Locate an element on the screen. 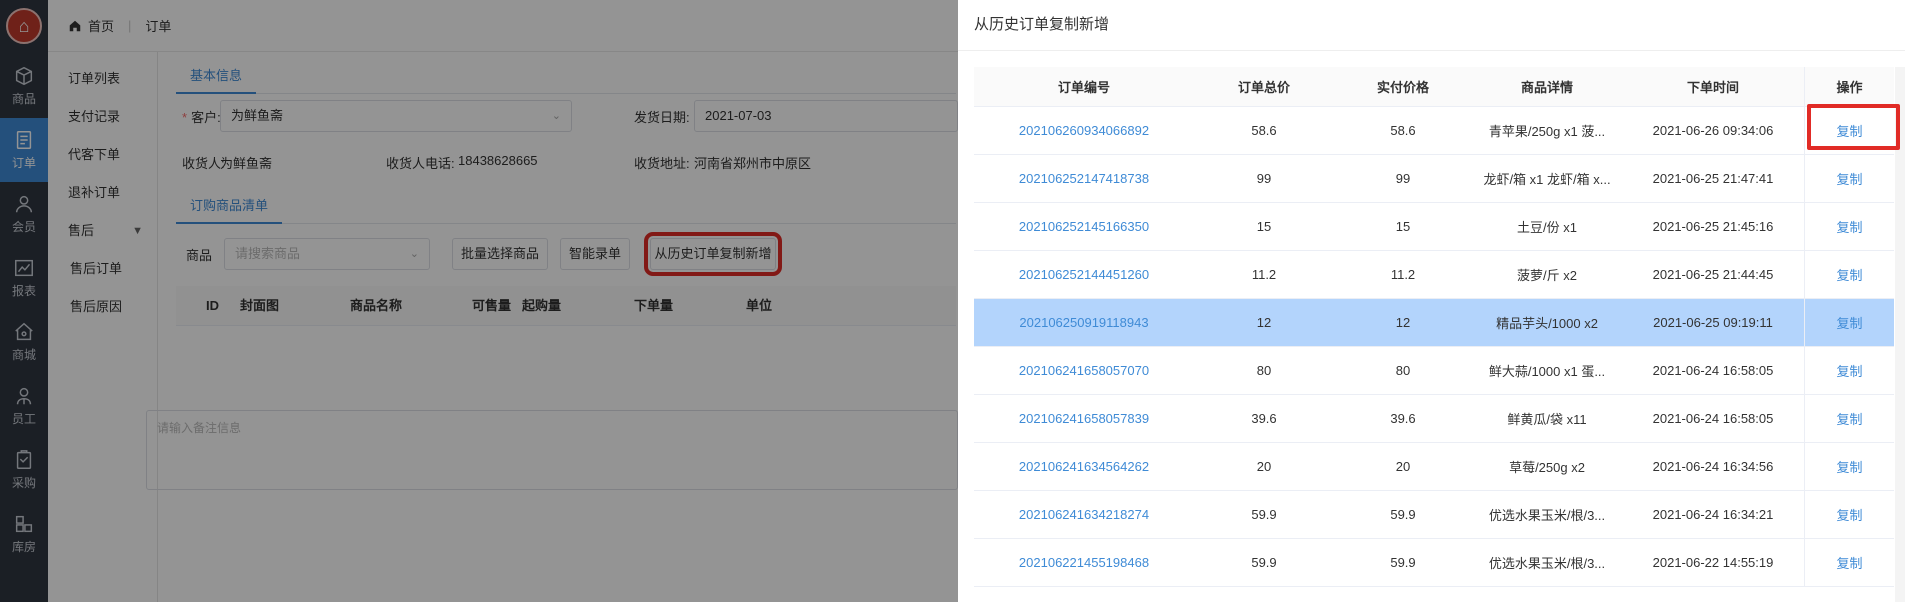 The height and width of the screenshot is (602, 1905). order-no-link: 202106241634564262 is located at coordinates (1084, 466).